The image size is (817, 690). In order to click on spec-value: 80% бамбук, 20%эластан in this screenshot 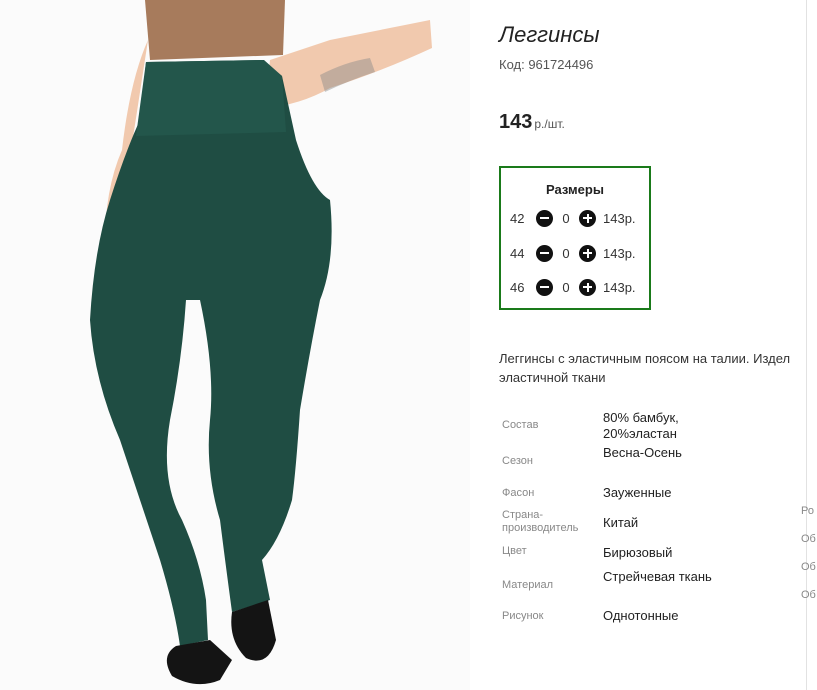, I will do `click(641, 425)`.